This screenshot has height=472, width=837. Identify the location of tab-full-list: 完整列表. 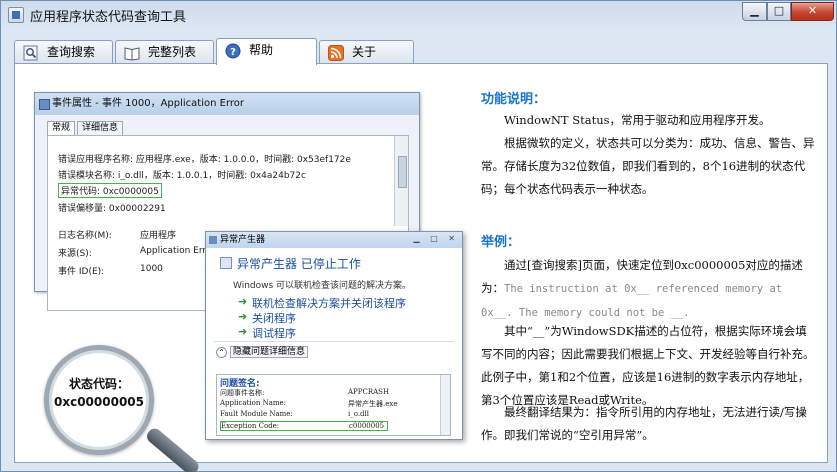
(164, 52).